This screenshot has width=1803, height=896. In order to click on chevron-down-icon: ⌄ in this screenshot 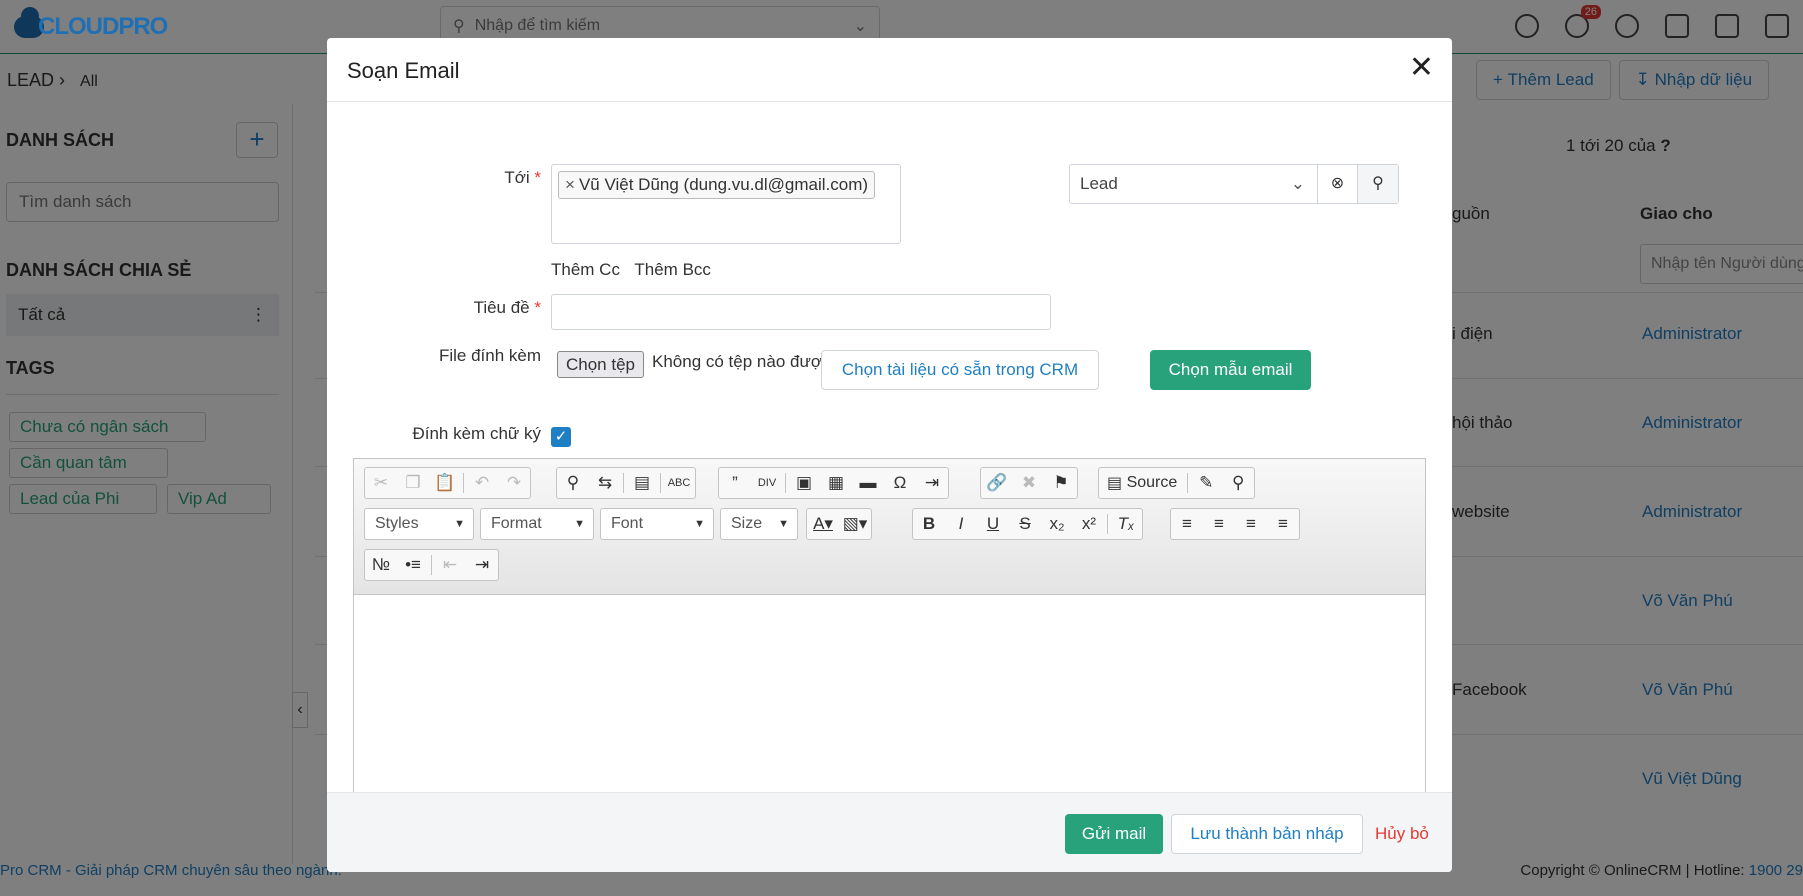, I will do `click(1297, 183)`.